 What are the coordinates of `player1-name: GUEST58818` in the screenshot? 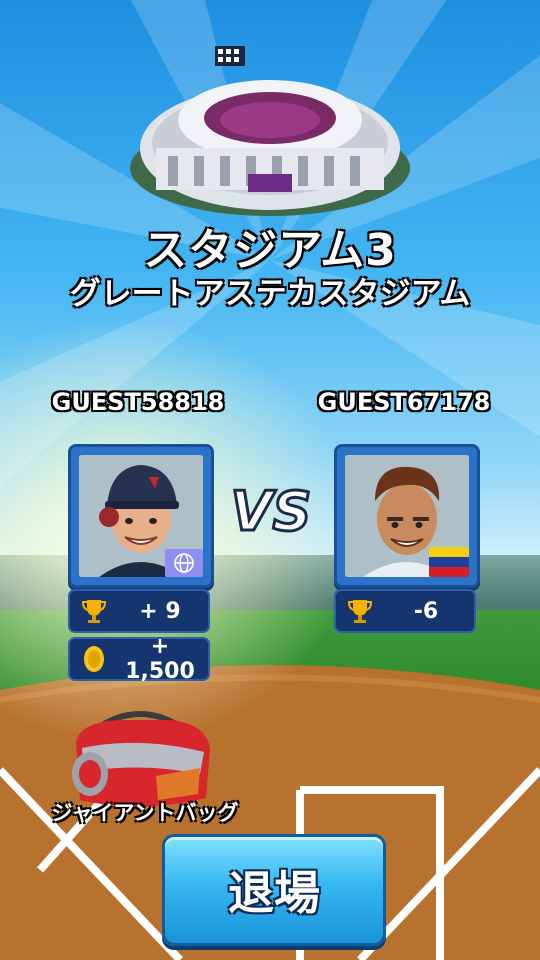 It's located at (138, 402).